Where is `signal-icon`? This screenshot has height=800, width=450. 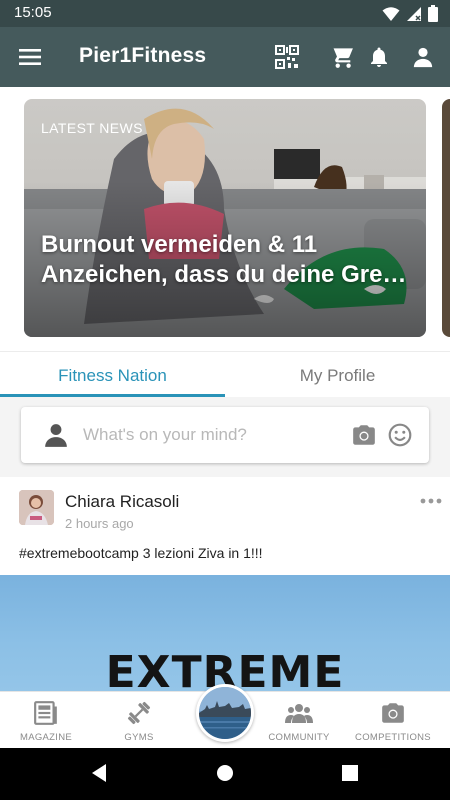
signal-icon is located at coordinates (414, 13).